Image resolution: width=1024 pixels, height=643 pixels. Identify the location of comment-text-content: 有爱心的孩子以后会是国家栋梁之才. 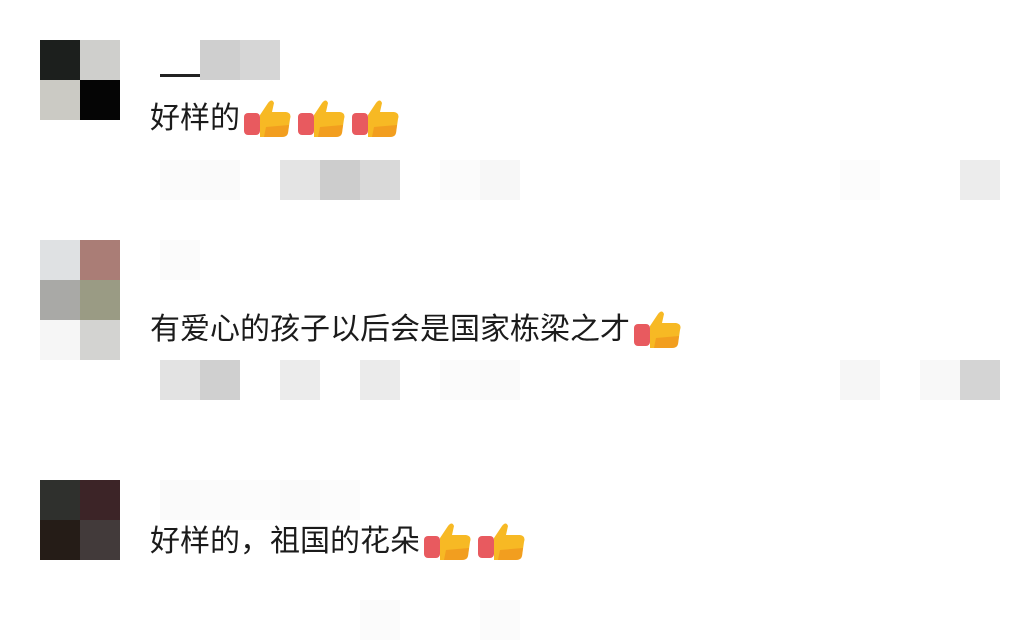
(390, 329).